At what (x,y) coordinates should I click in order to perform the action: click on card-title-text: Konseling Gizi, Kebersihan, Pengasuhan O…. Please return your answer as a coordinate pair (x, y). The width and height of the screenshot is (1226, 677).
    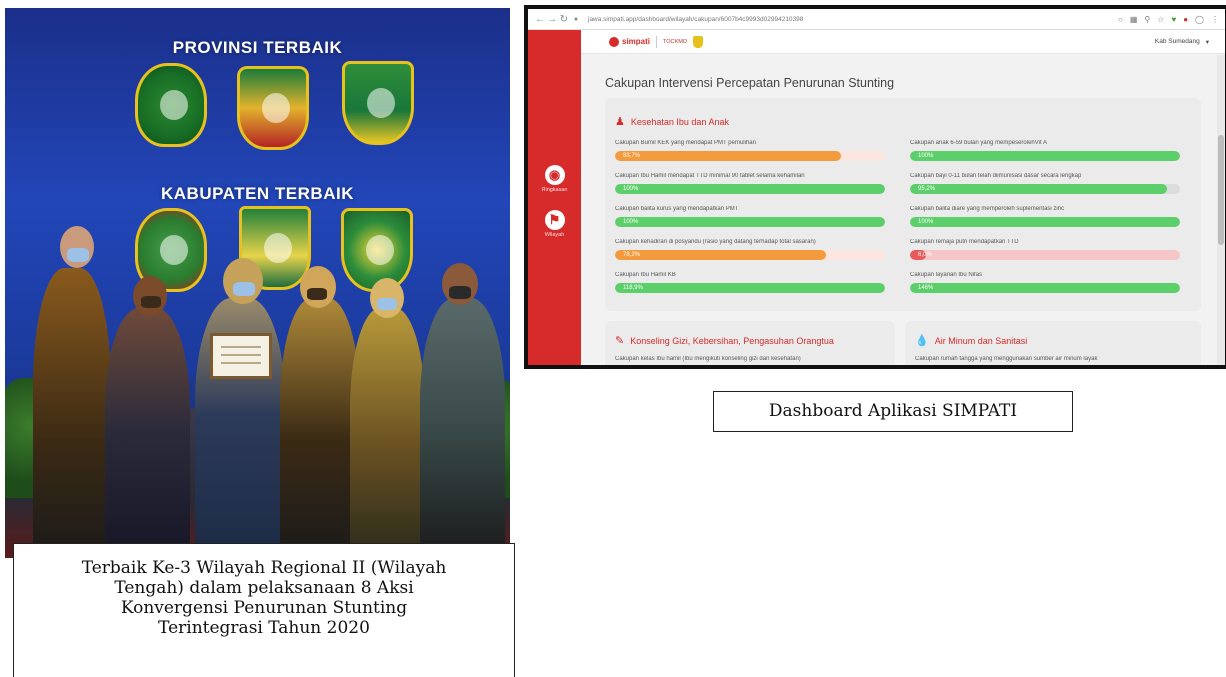
    Looking at the image, I should click on (732, 340).